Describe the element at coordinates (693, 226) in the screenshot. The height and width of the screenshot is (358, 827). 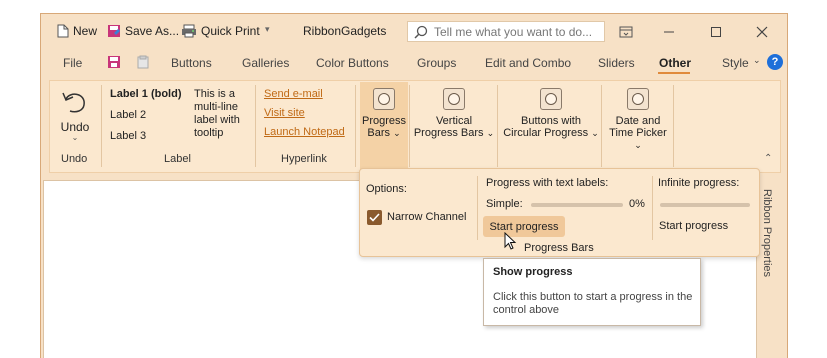
I see `infinite-start-progress-button: Start progress` at that location.